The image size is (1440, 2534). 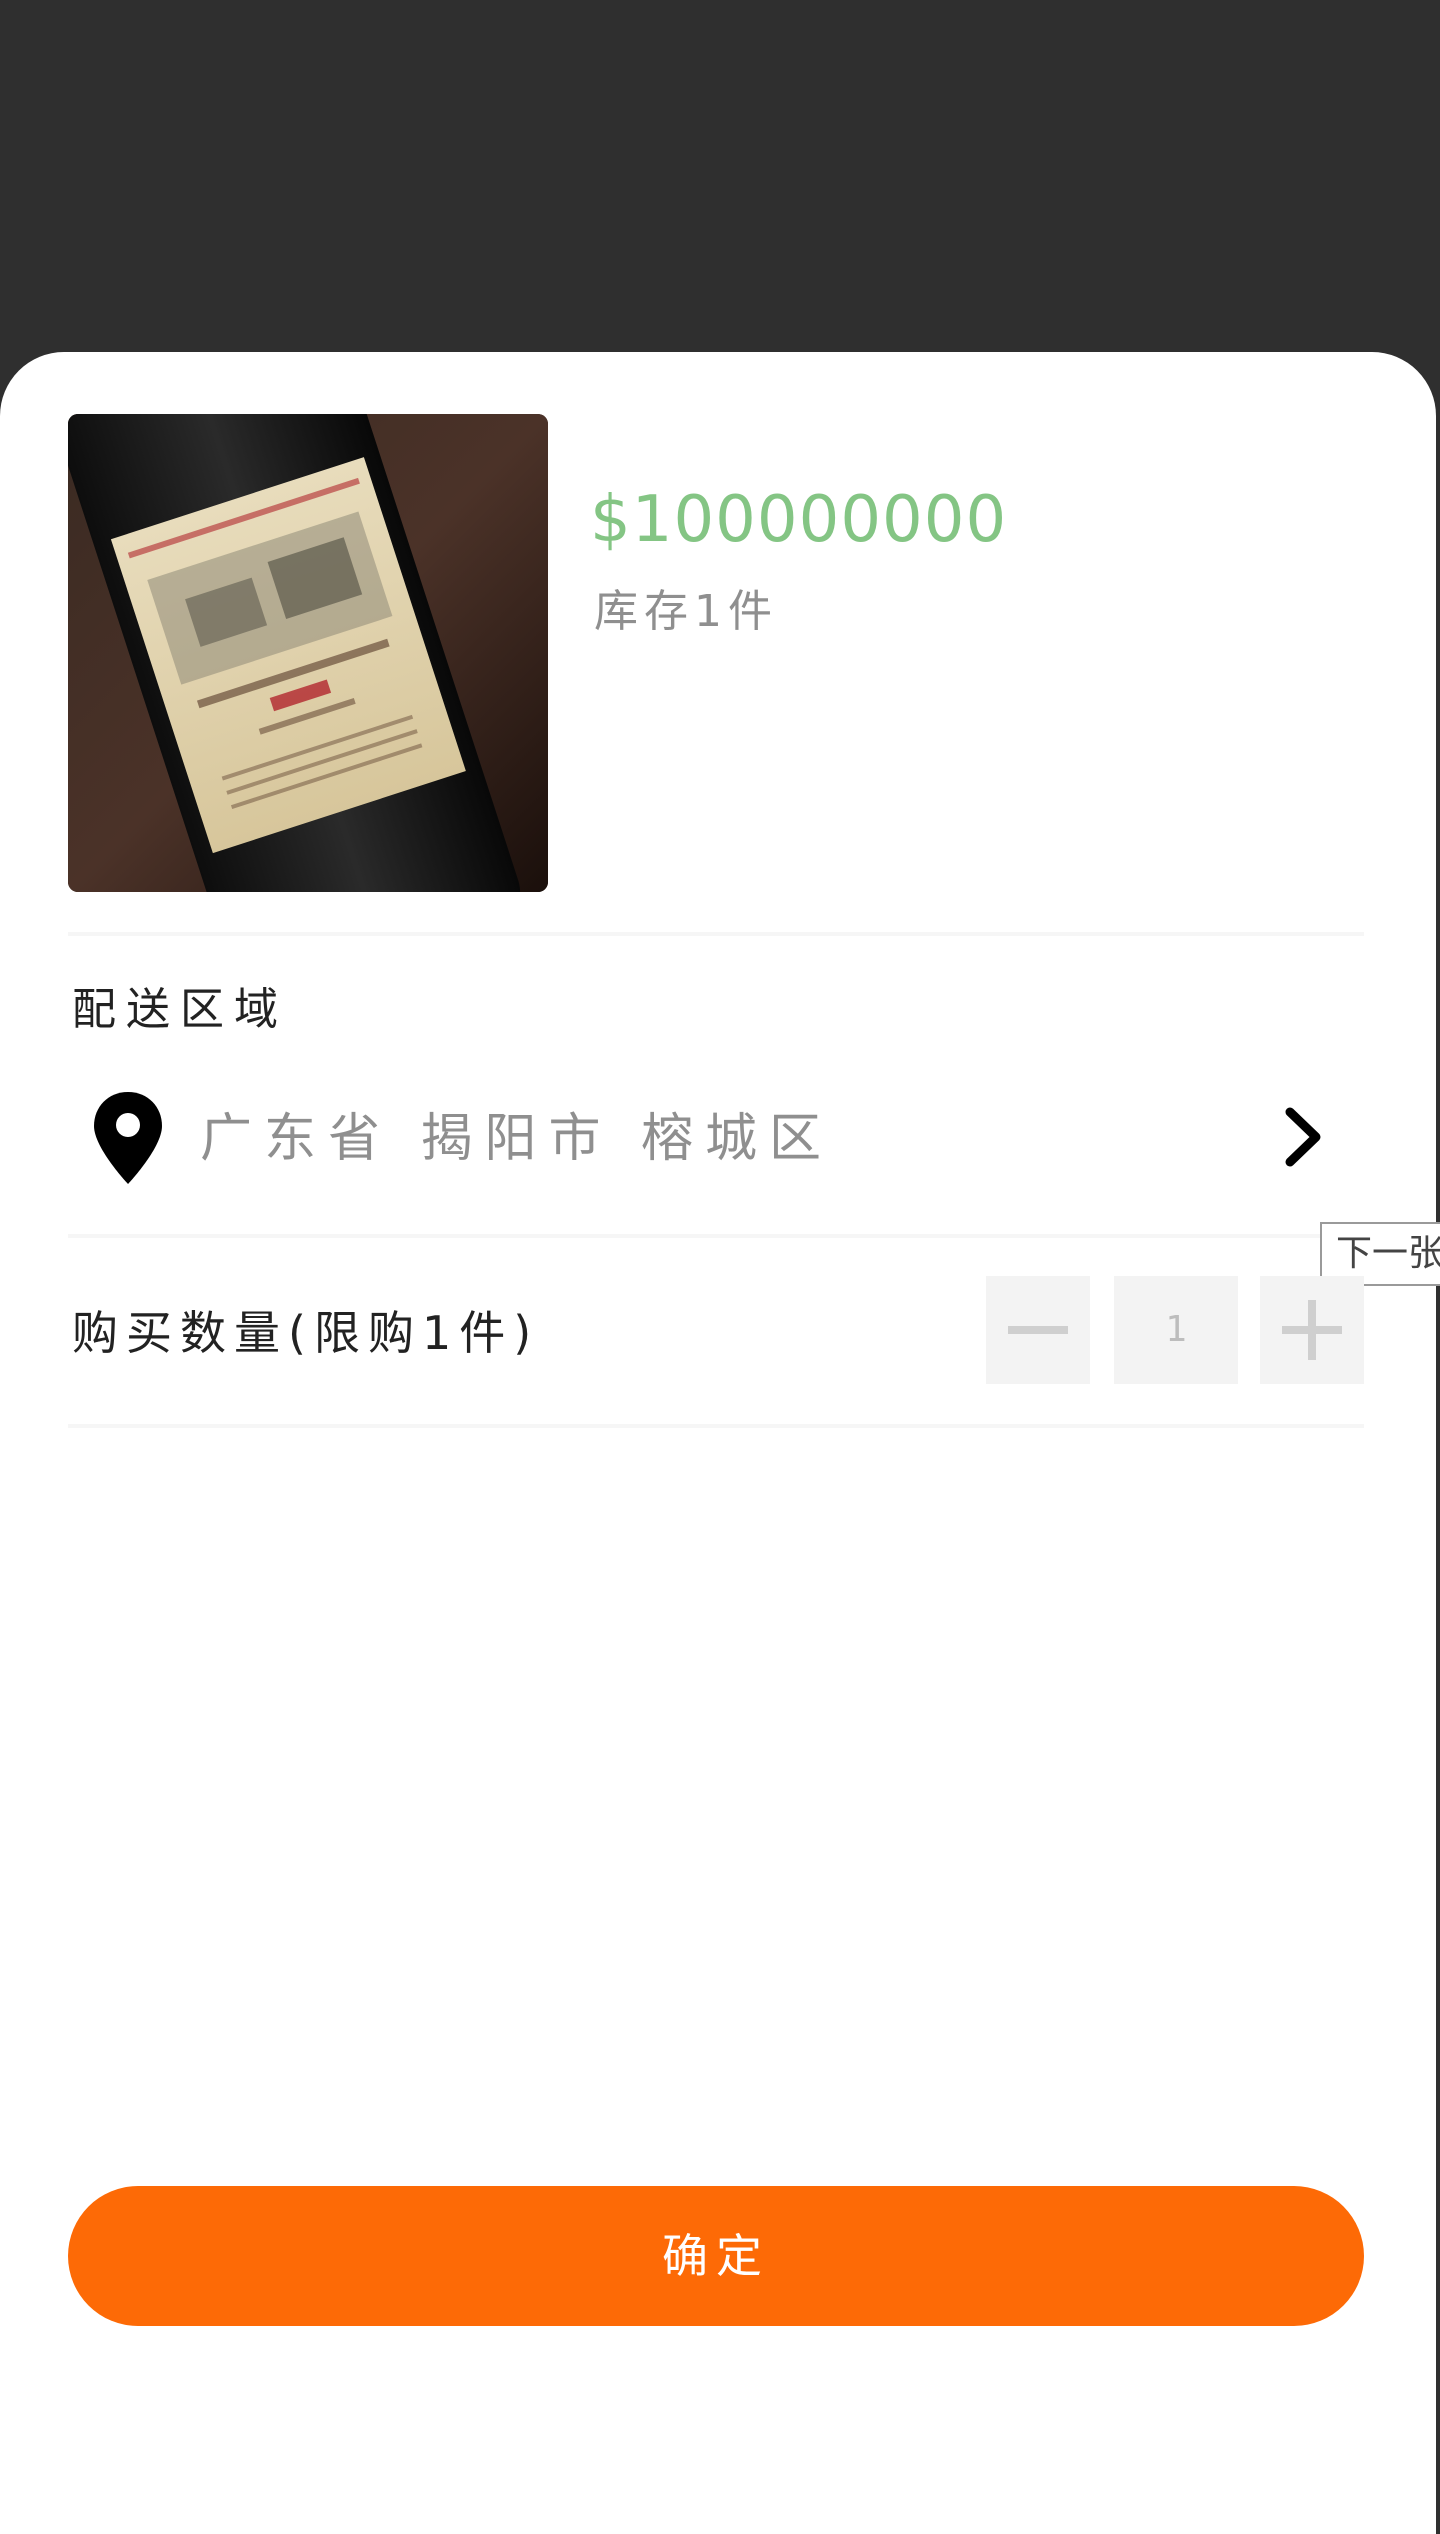 What do you see at coordinates (180, 1009) in the screenshot?
I see `delivery-area-label: 配送区域` at bounding box center [180, 1009].